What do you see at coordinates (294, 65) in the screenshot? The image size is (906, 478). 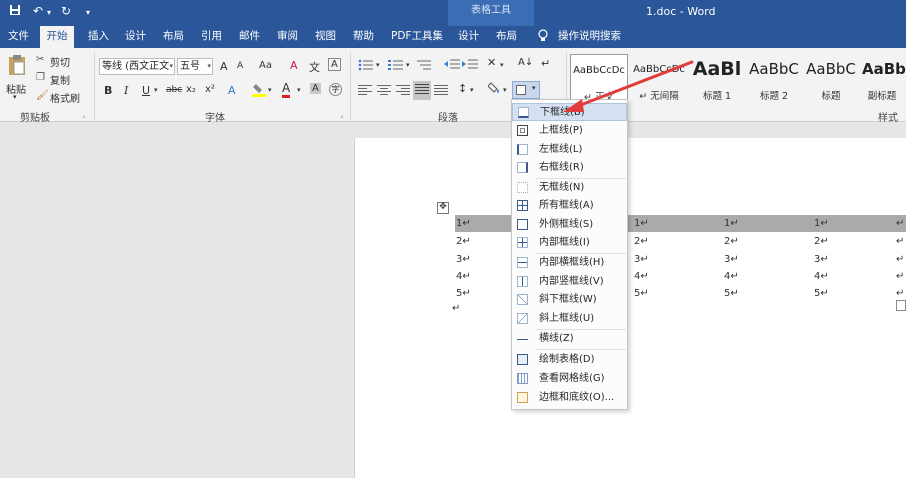 I see `clear-format-button: A` at bounding box center [294, 65].